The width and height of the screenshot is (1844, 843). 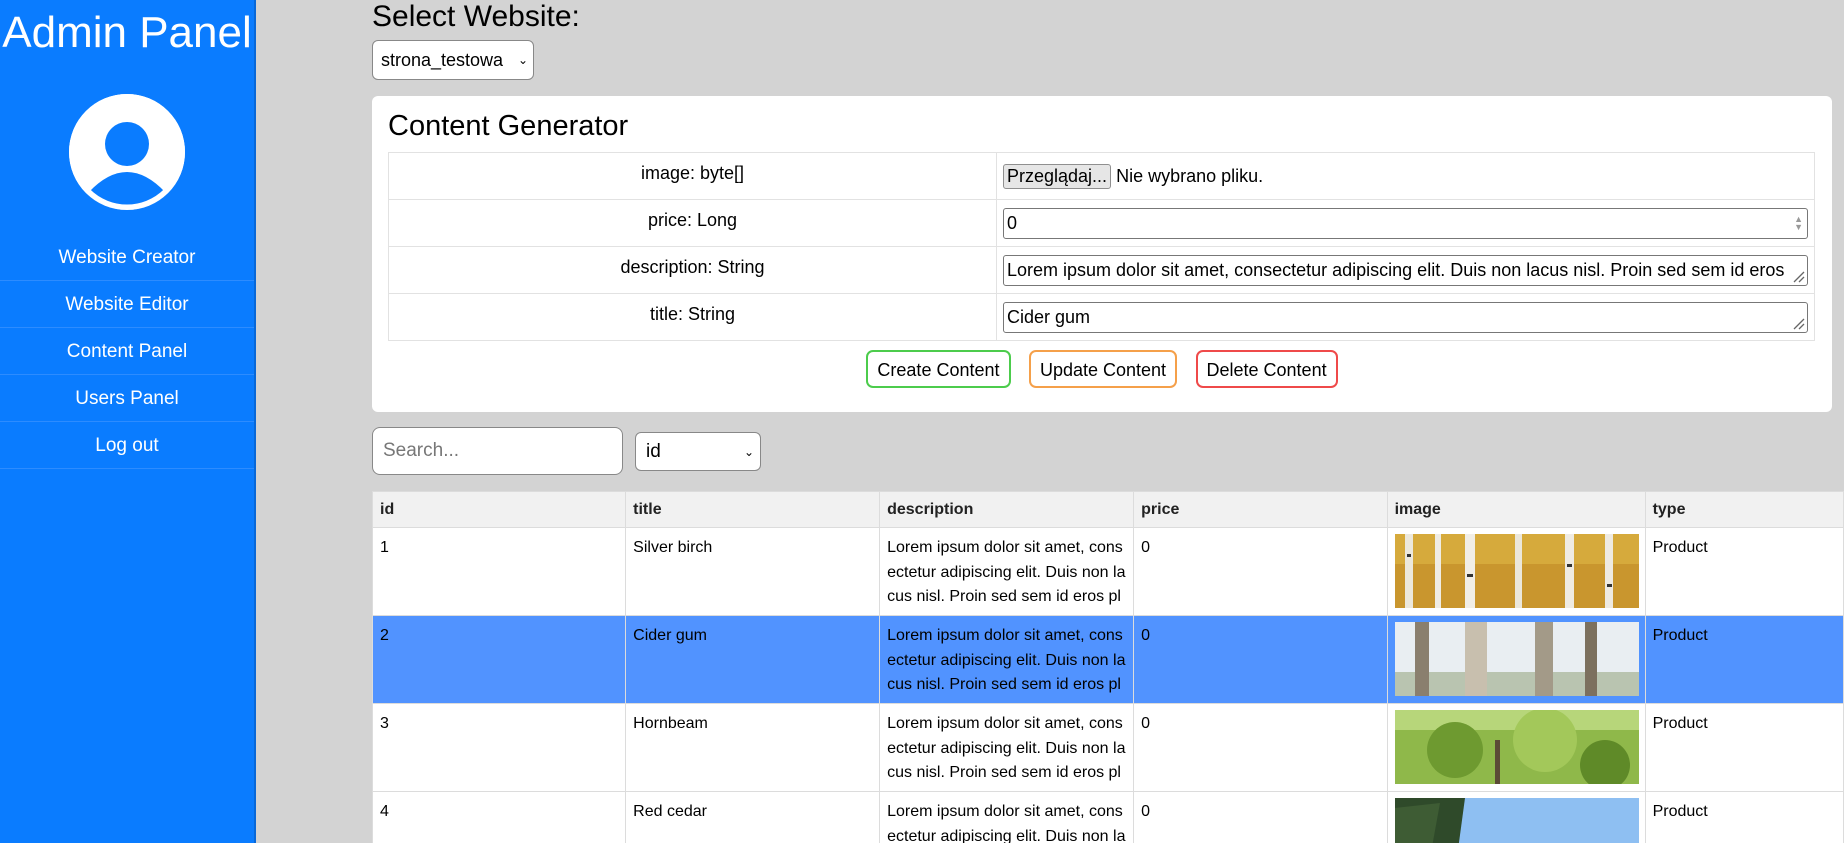 I want to click on update-content-button: Update Content, so click(x=1103, y=369).